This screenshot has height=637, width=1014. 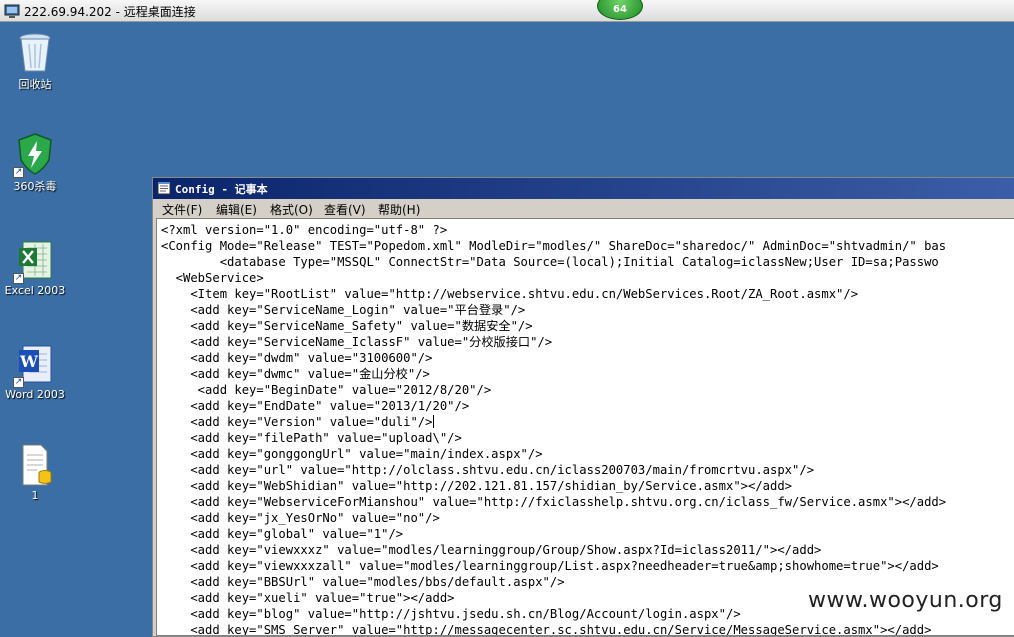 I want to click on desktop-icon-label: 回收站, so click(x=35, y=84).